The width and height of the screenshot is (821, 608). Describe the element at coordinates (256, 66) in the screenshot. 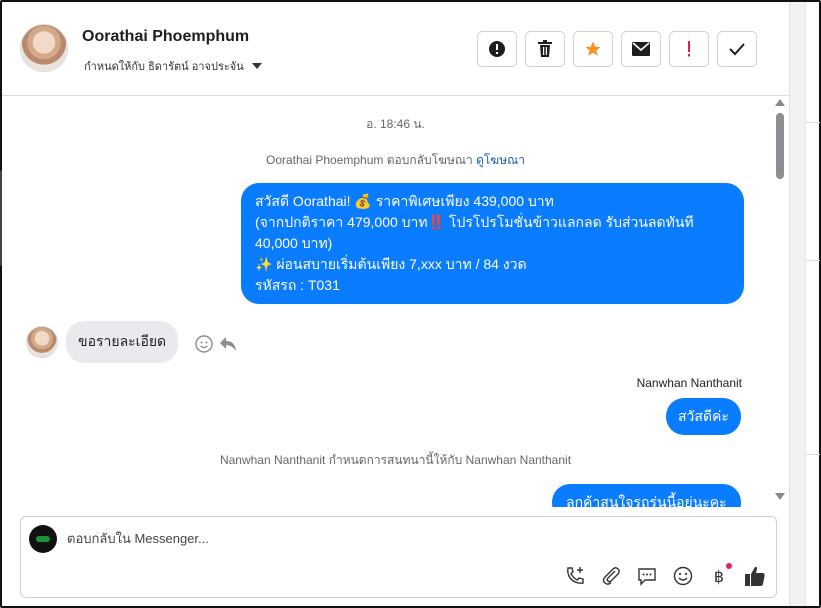

I see `caret-down-icon` at that location.